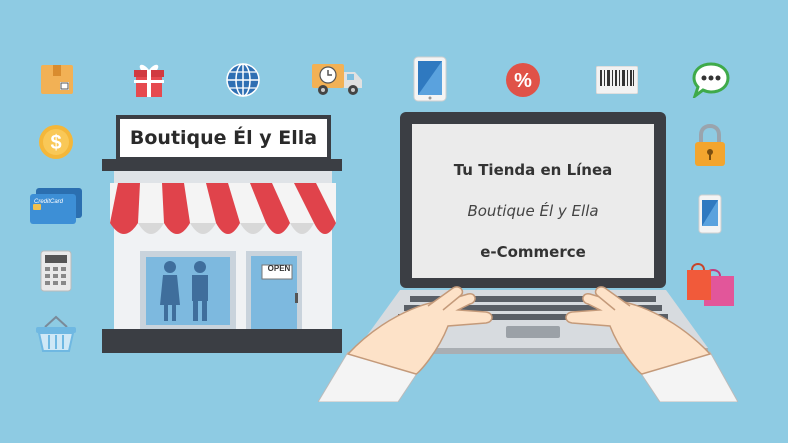 The width and height of the screenshot is (788, 443). What do you see at coordinates (57, 79) in the screenshot?
I see `package-icon` at bounding box center [57, 79].